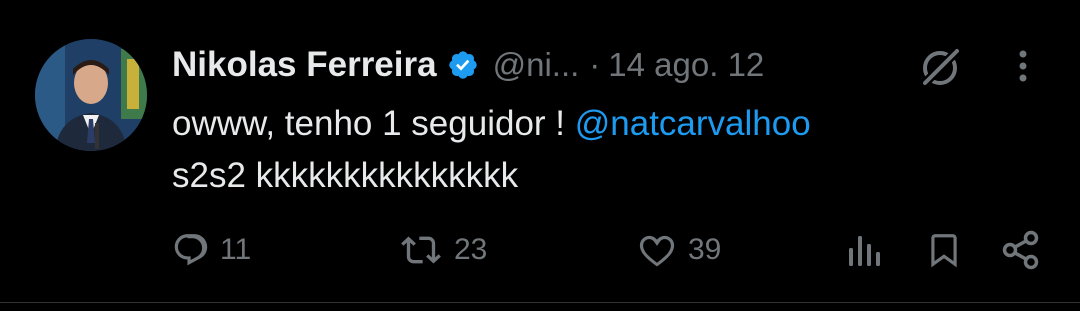 This screenshot has height=311, width=1080. What do you see at coordinates (693, 123) in the screenshot?
I see `mention-link: @natcarvalhoo` at bounding box center [693, 123].